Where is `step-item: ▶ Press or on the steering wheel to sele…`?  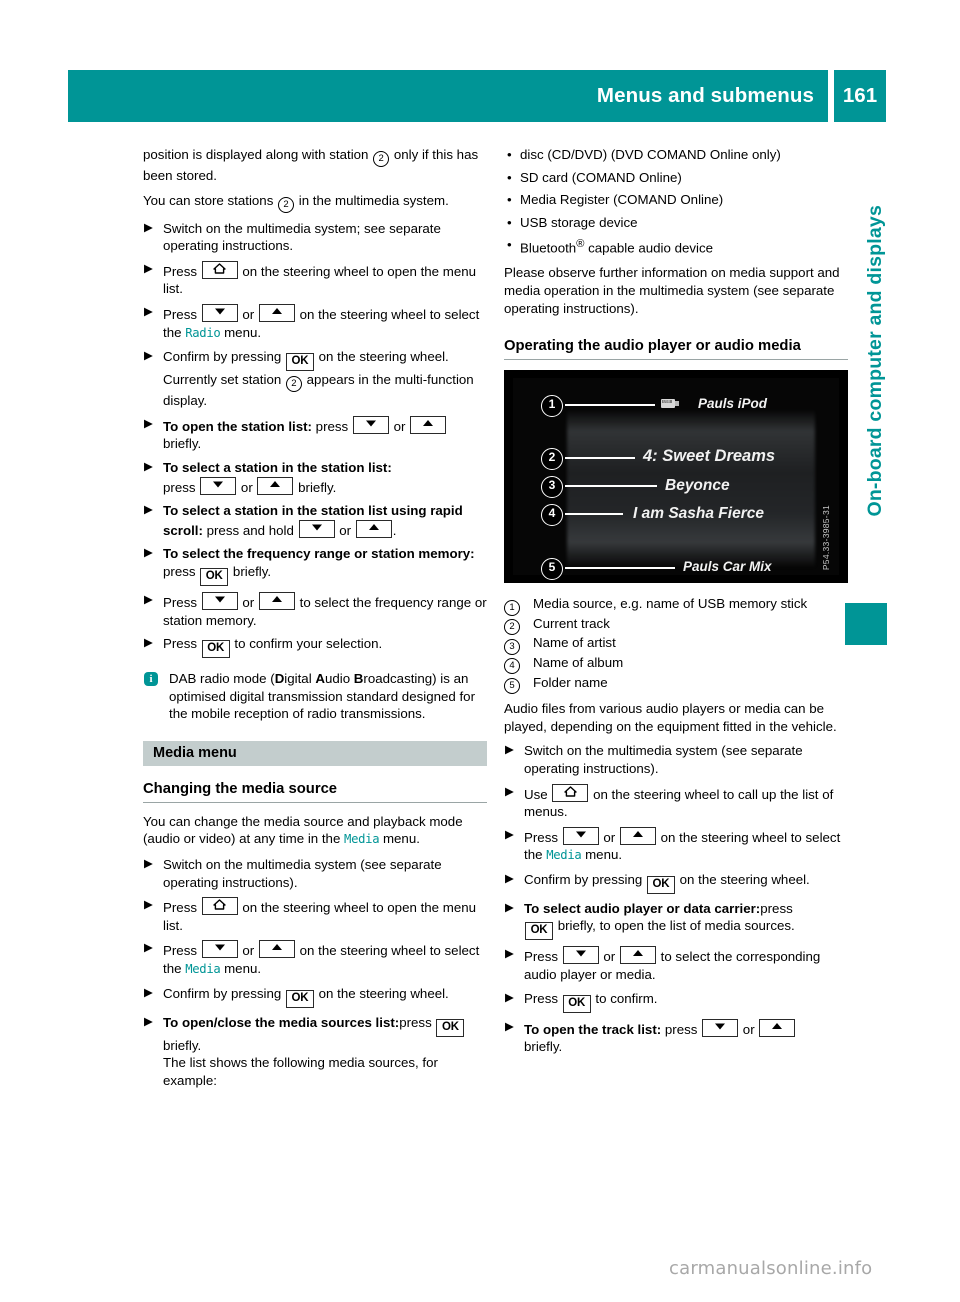 step-item: ▶ Press or on the steering wheel to sele… is located at coordinates (315, 322).